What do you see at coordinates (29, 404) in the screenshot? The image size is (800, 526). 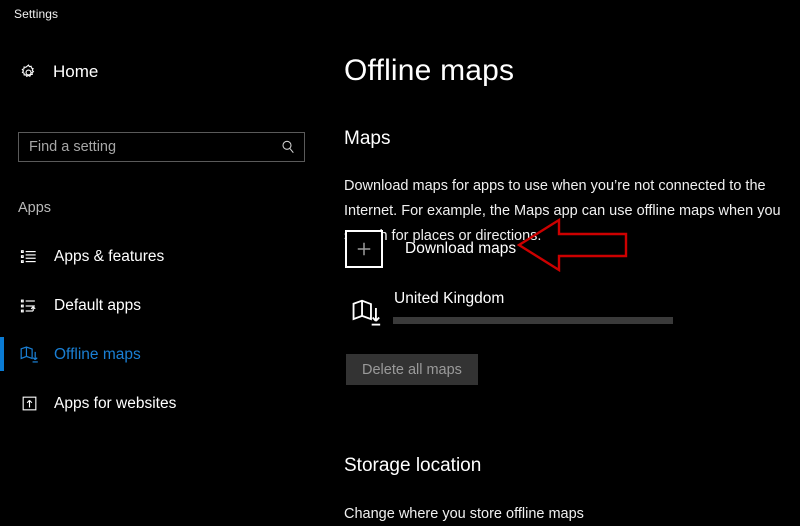 I see `external-link-icon` at bounding box center [29, 404].